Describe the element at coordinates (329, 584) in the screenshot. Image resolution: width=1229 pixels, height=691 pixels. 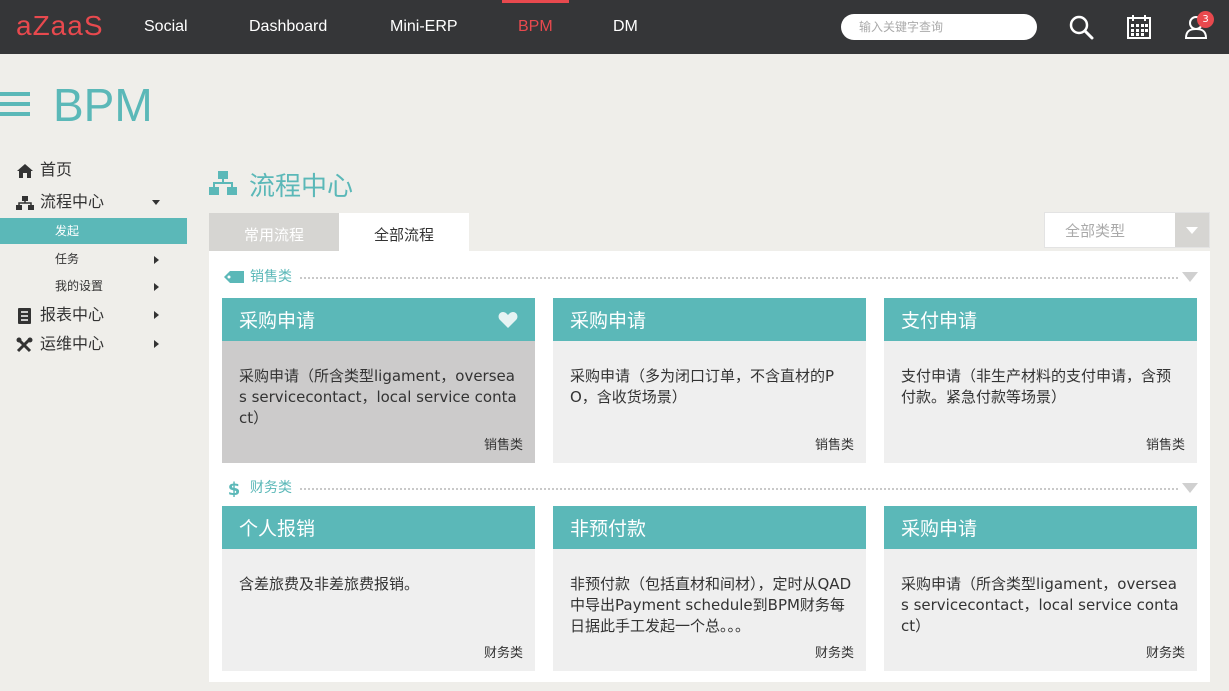
I see `card-description: 含差旅费及非差旅费报销。` at that location.